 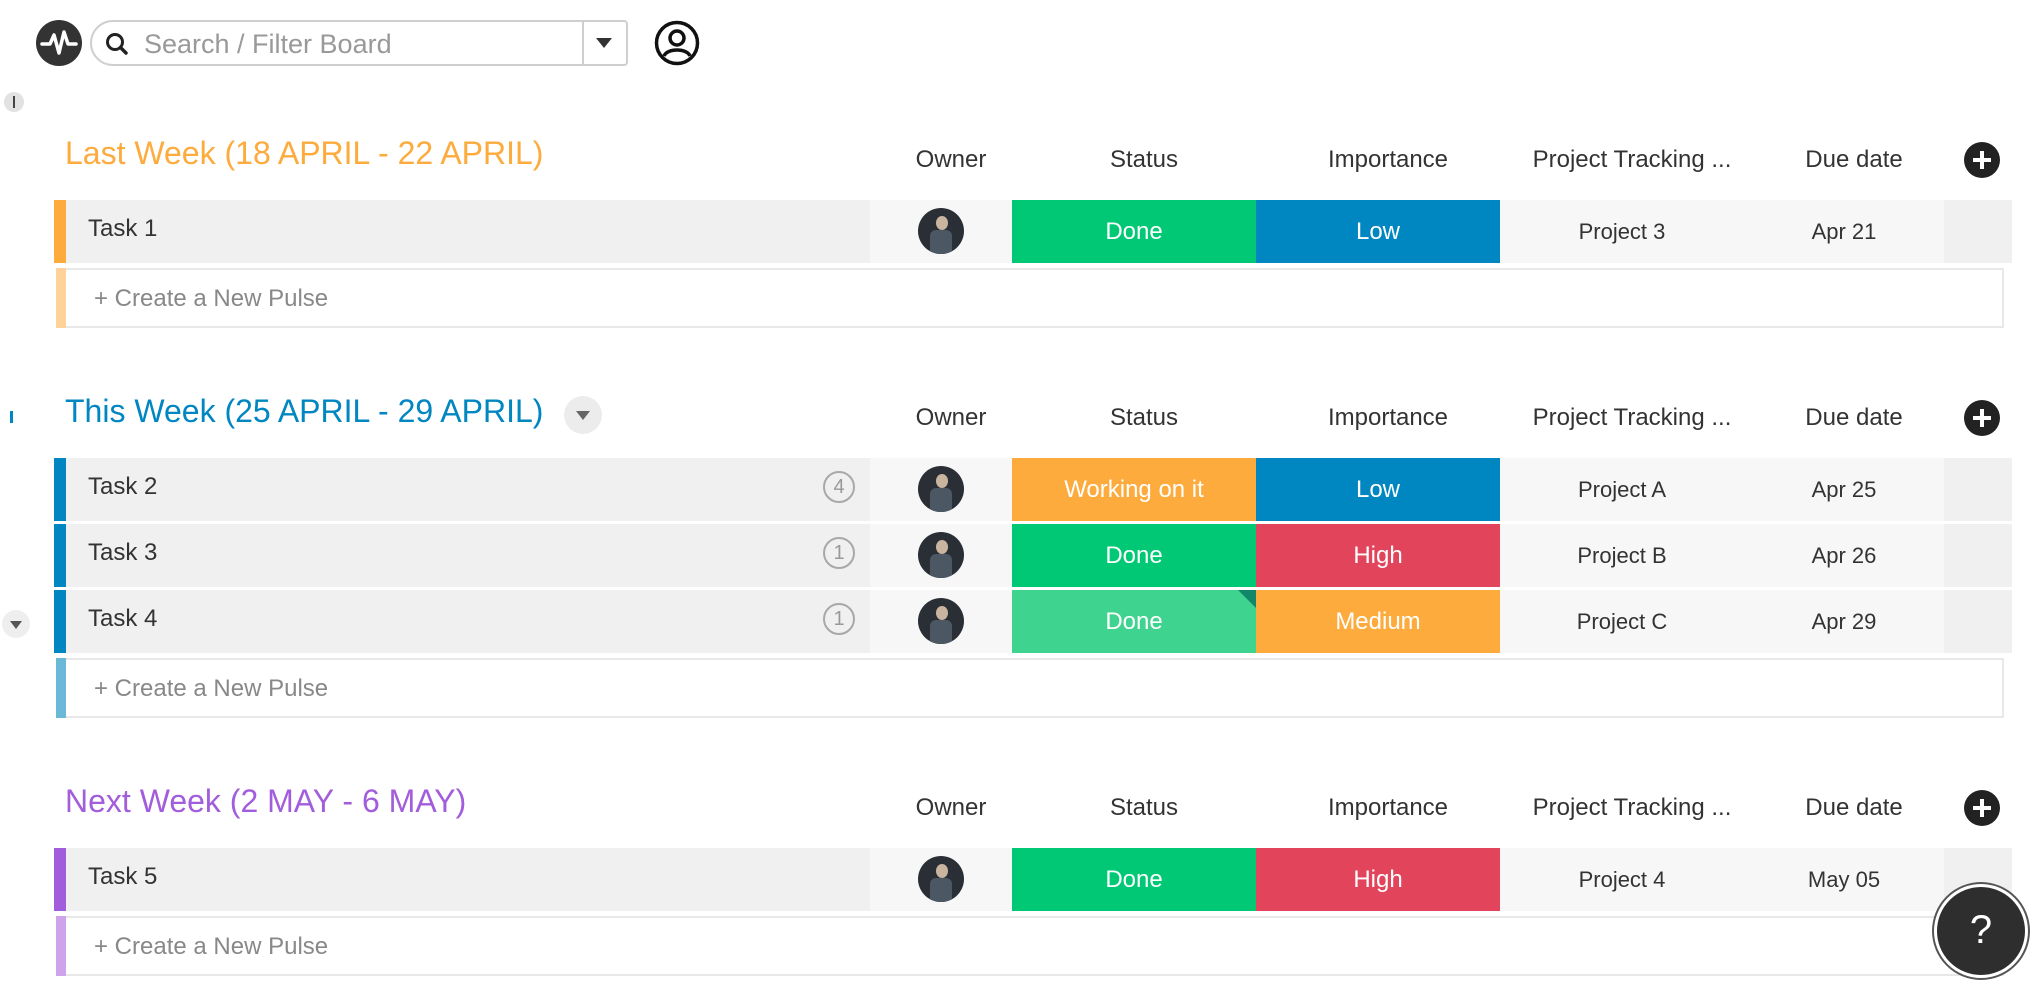 What do you see at coordinates (122, 229) in the screenshot?
I see `row-name: Task 1` at bounding box center [122, 229].